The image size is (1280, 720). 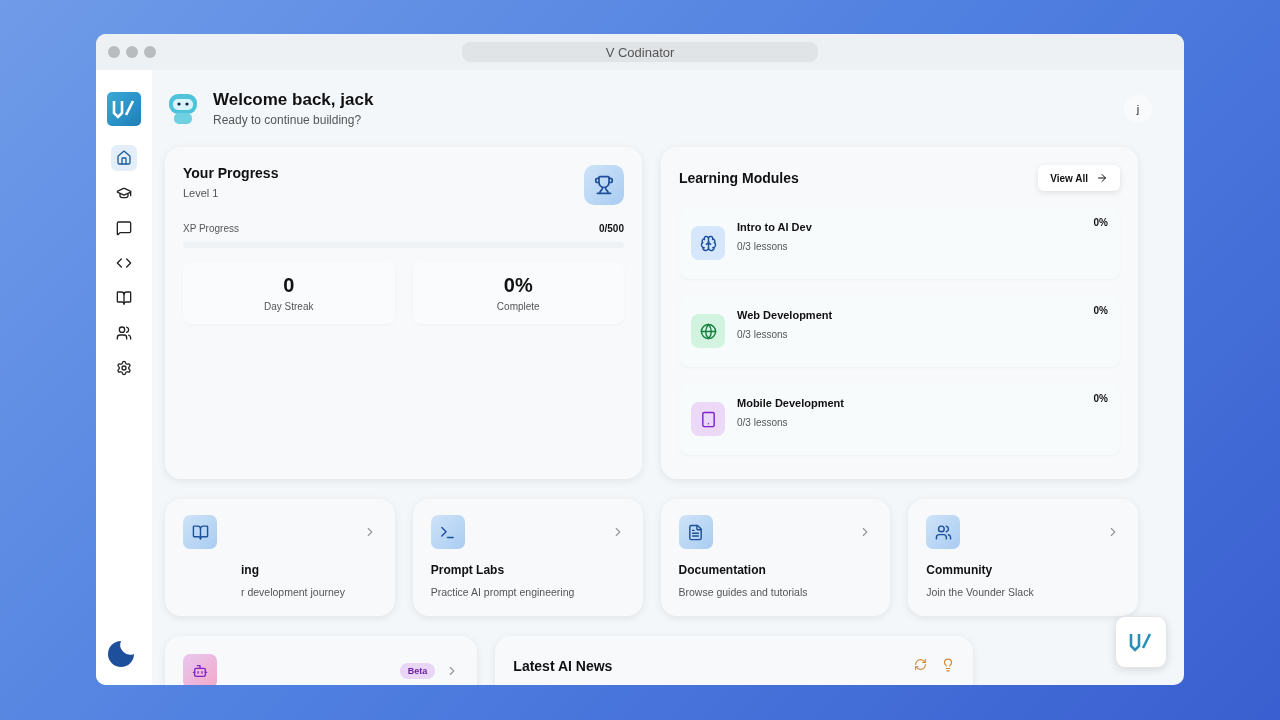 I want to click on module-row: Mobile Development 0/3 lessons 0%, so click(x=899, y=419).